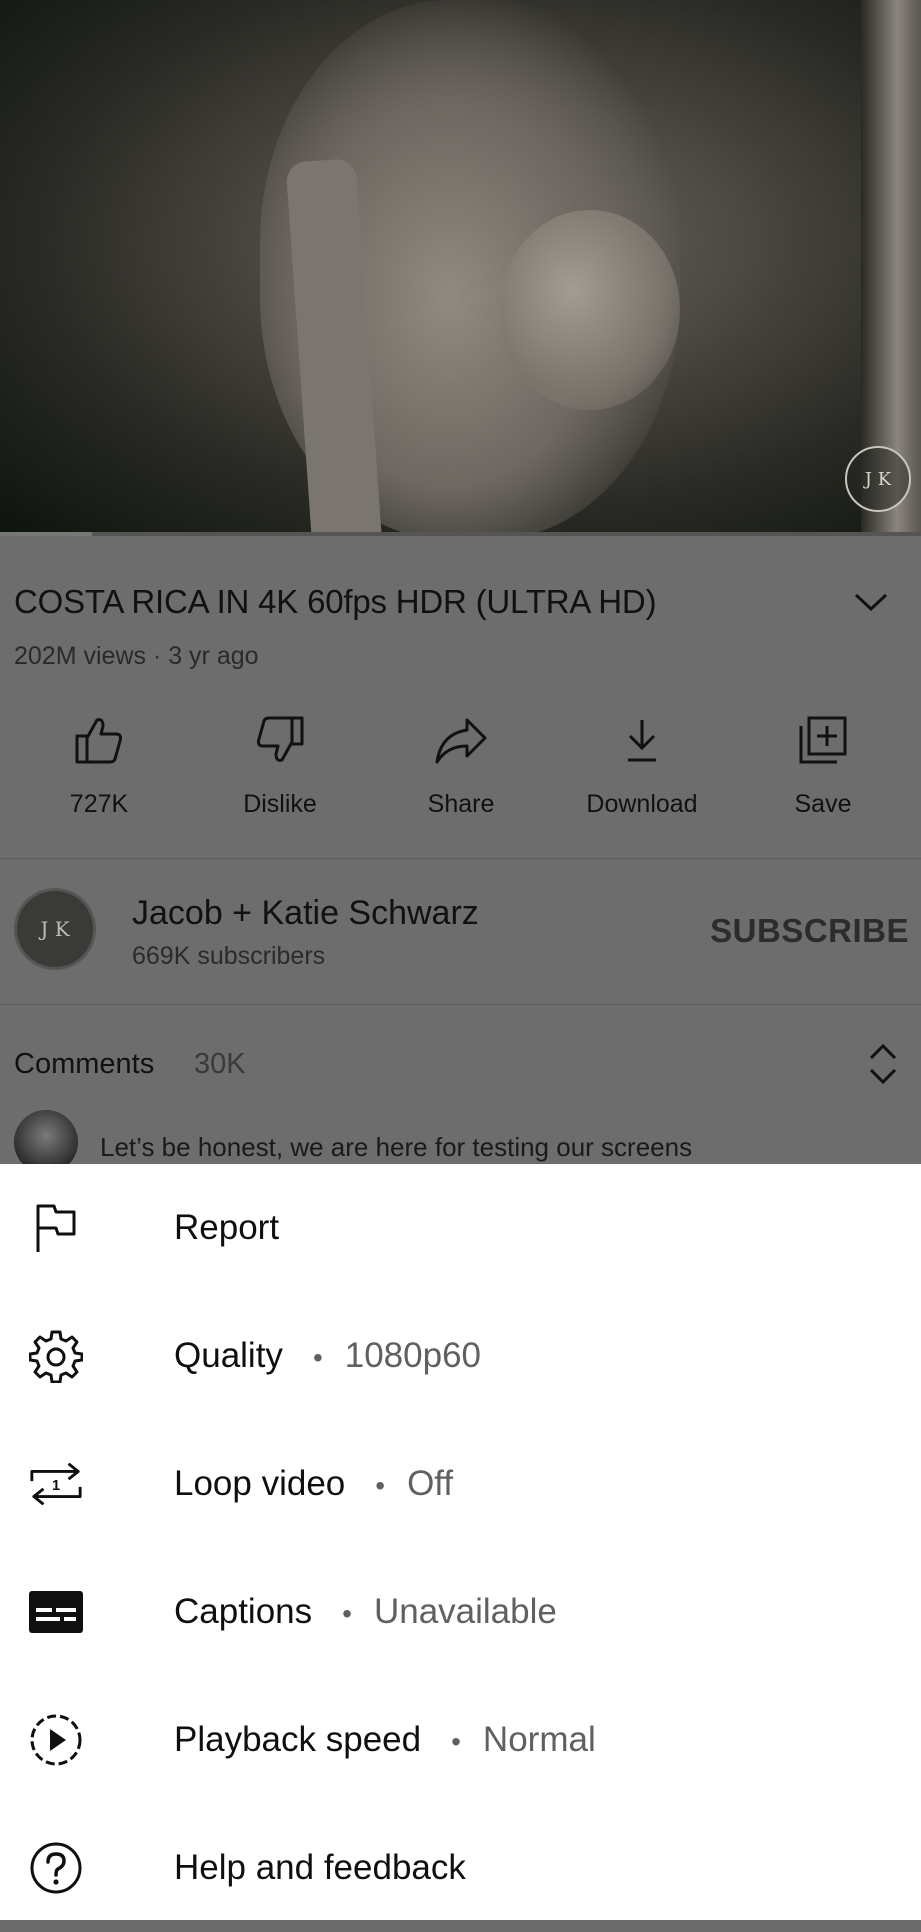  I want to click on dislike-label: Dislike, so click(280, 804).